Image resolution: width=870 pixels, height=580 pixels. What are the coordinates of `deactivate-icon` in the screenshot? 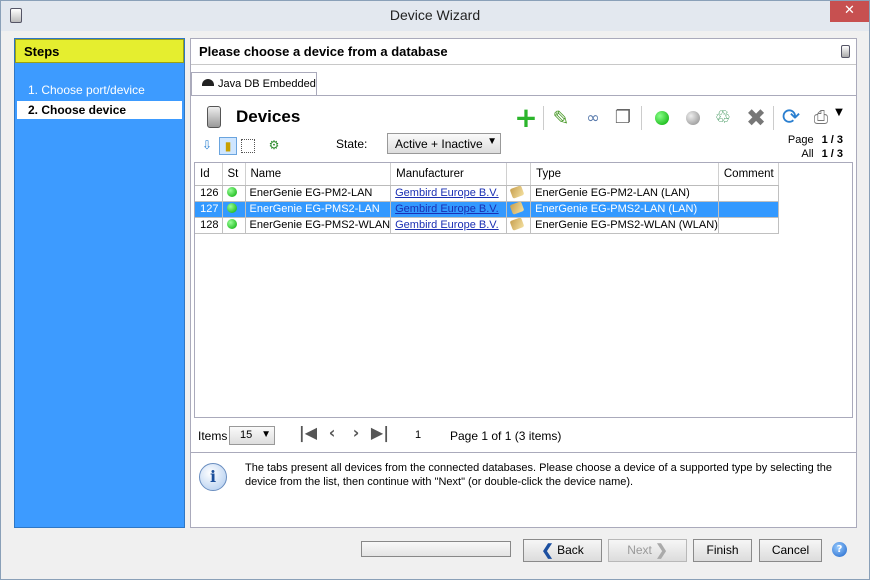 It's located at (693, 118).